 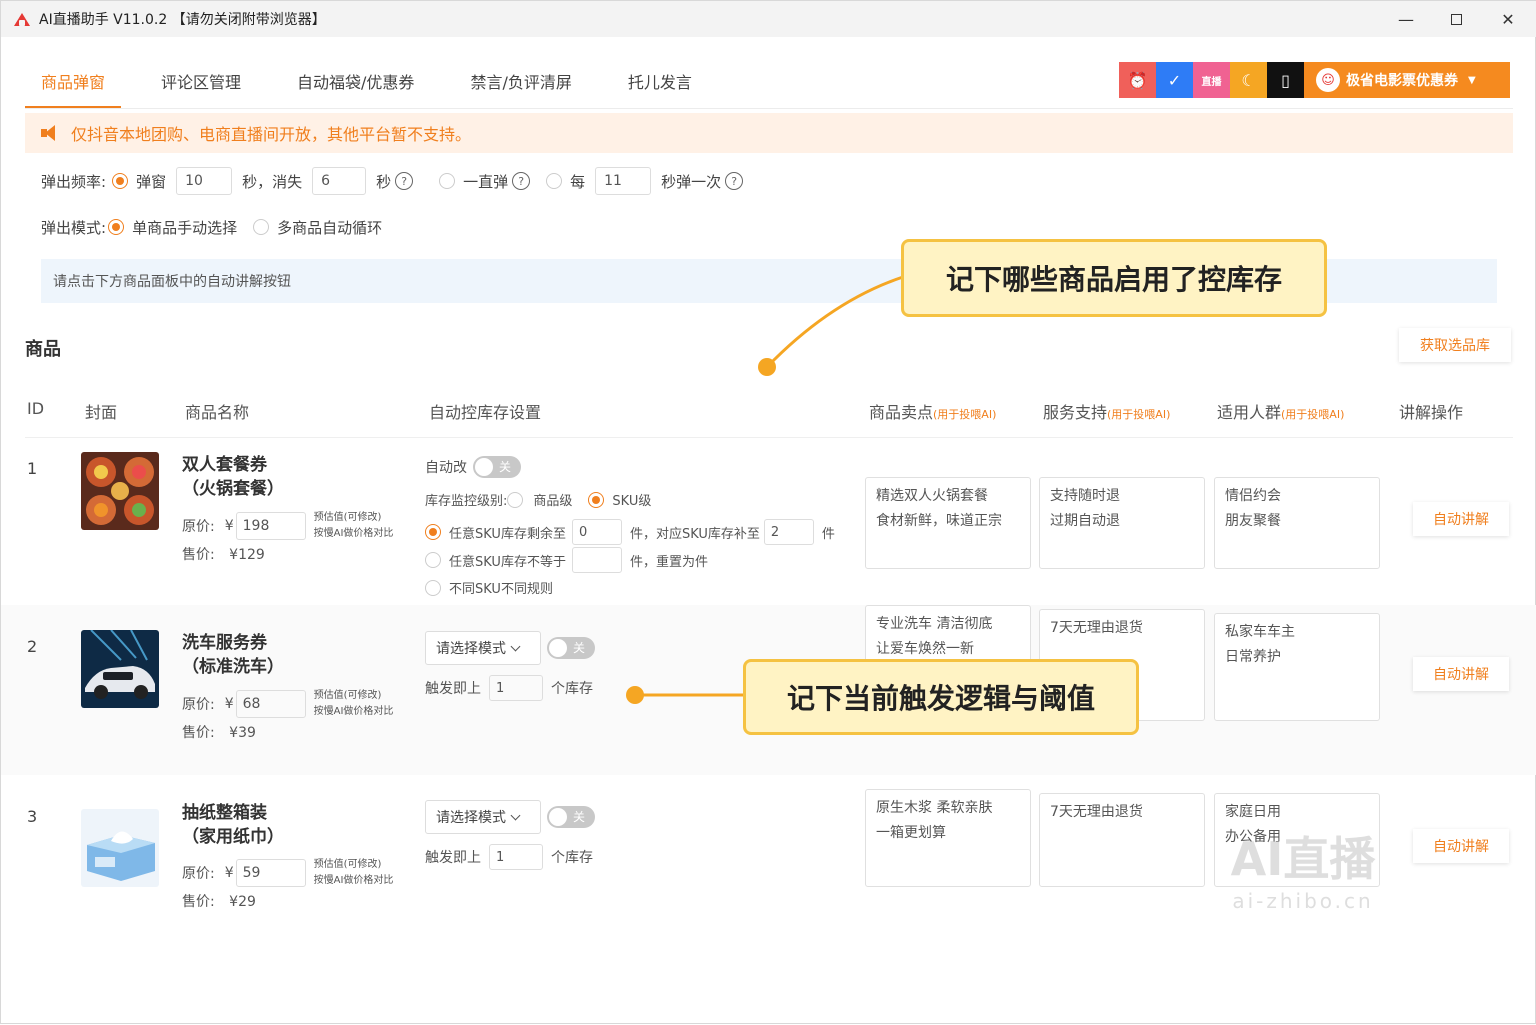 What do you see at coordinates (941, 697) in the screenshot?
I see `callout-mid: 记下当前触发逻辑与阈值` at bounding box center [941, 697].